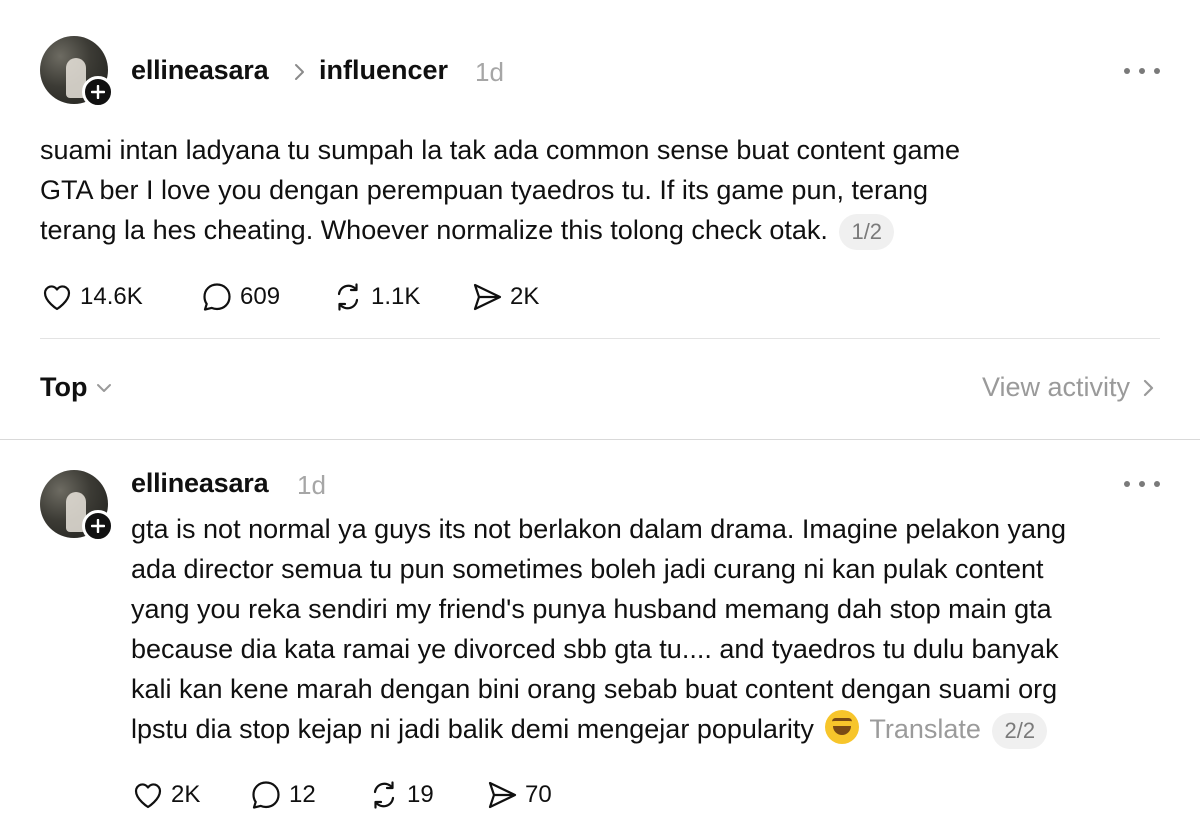 The image size is (1200, 830). What do you see at coordinates (186, 794) in the screenshot?
I see `like-count: 2K` at bounding box center [186, 794].